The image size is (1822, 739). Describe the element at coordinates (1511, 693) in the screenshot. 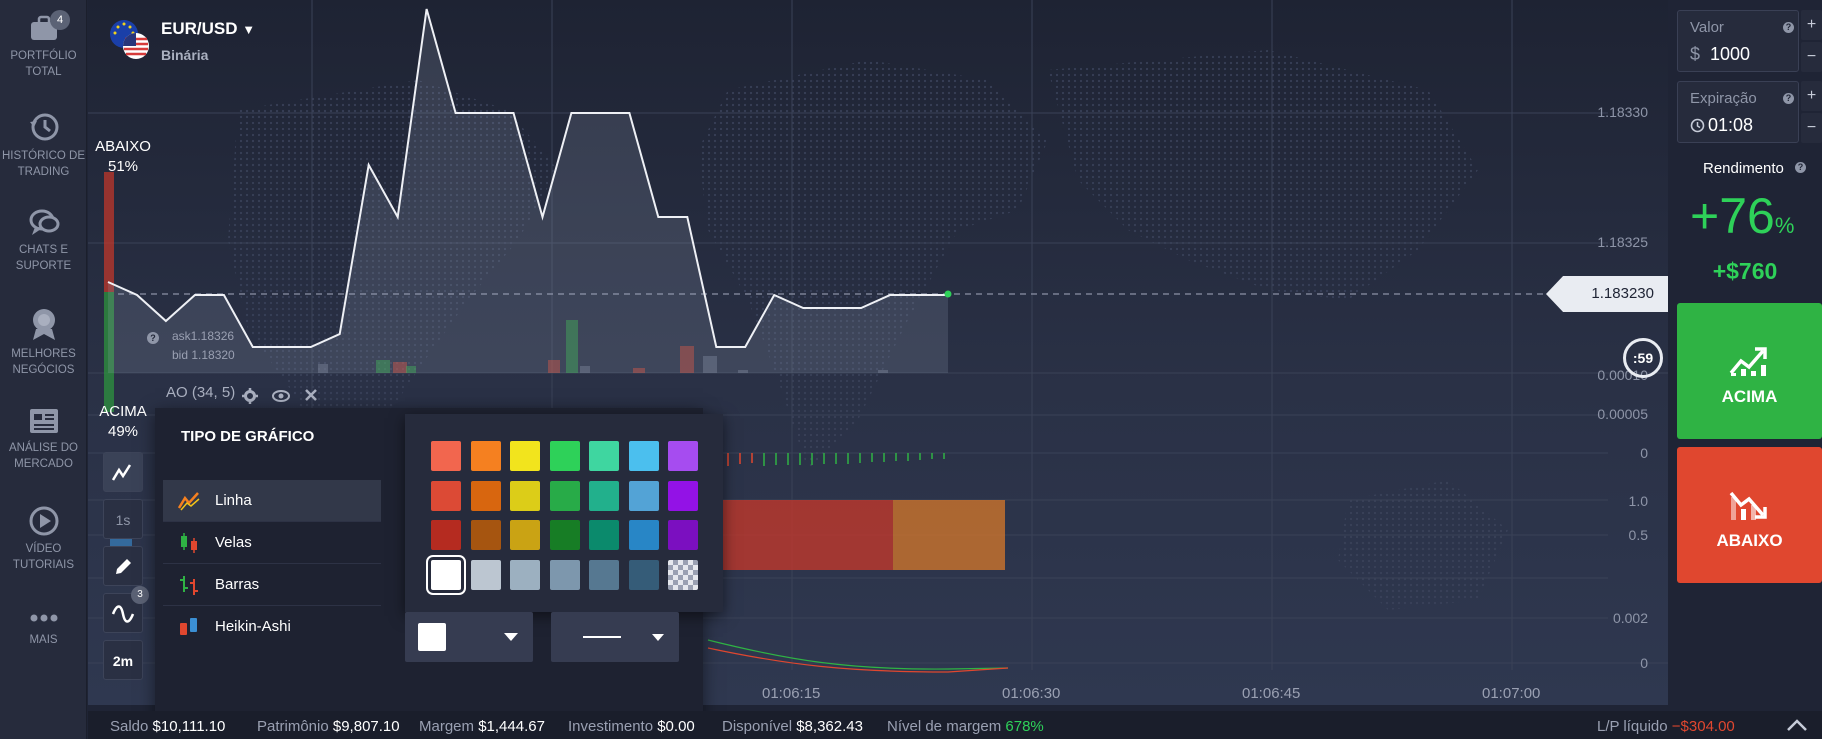

I see `time-tick: 01:07:00` at that location.